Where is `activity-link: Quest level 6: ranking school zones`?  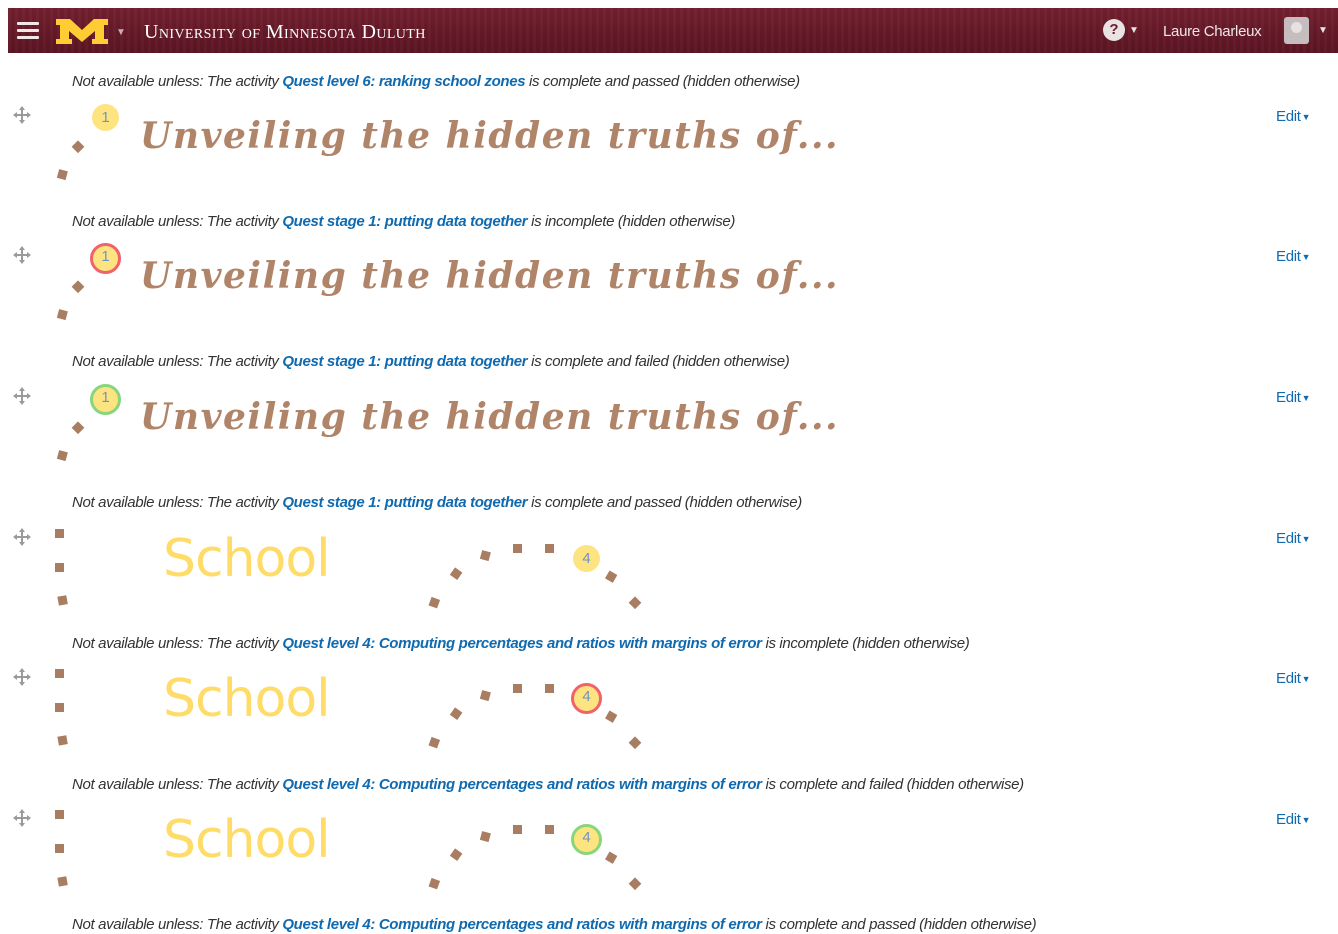 activity-link: Quest level 6: ranking school zones is located at coordinates (403, 81).